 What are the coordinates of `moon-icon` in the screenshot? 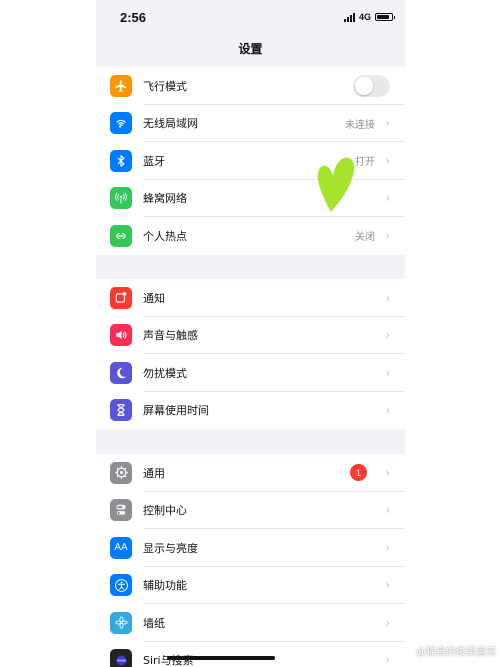 It's located at (121, 372).